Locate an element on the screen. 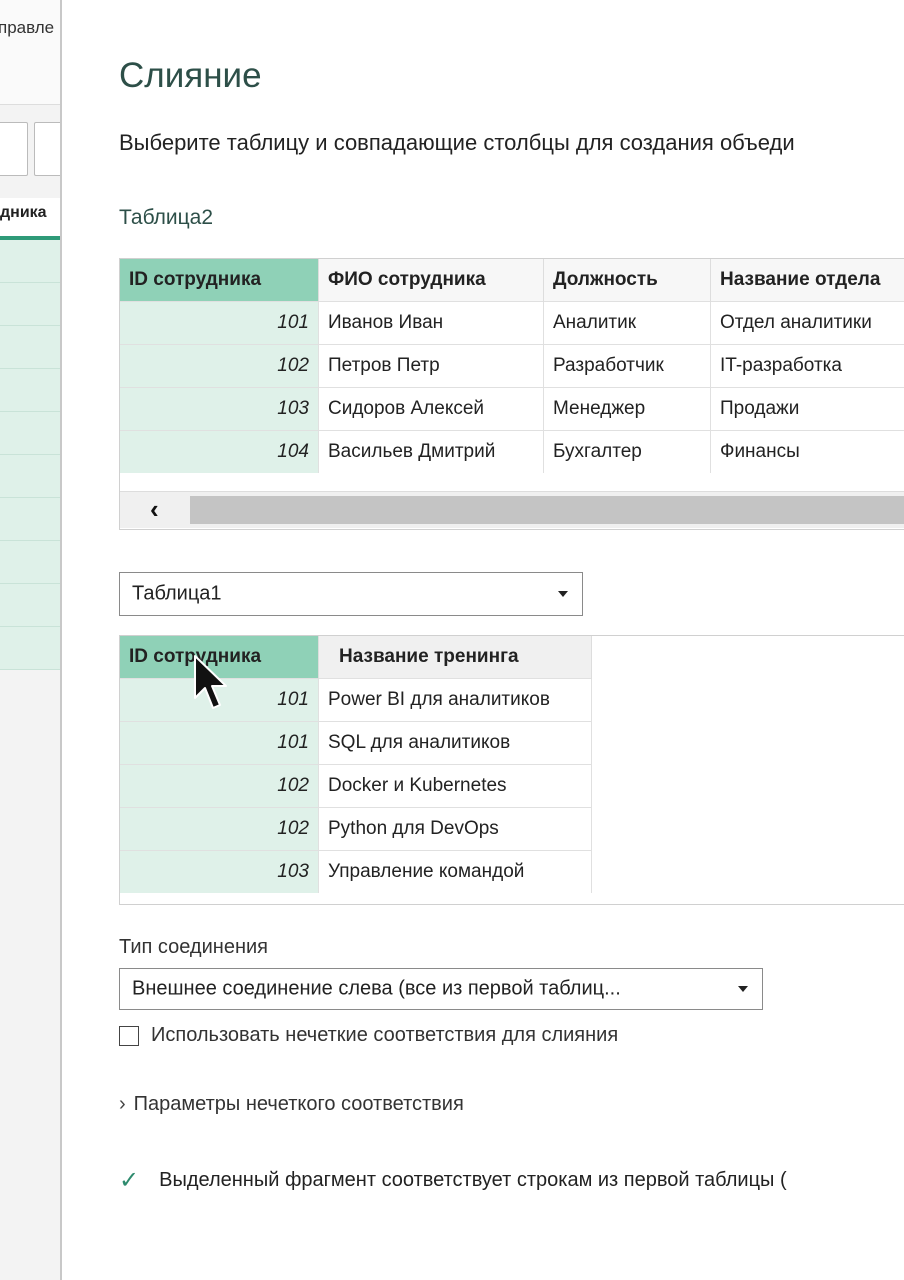  dialog-title: Слияние is located at coordinates (190, 75).